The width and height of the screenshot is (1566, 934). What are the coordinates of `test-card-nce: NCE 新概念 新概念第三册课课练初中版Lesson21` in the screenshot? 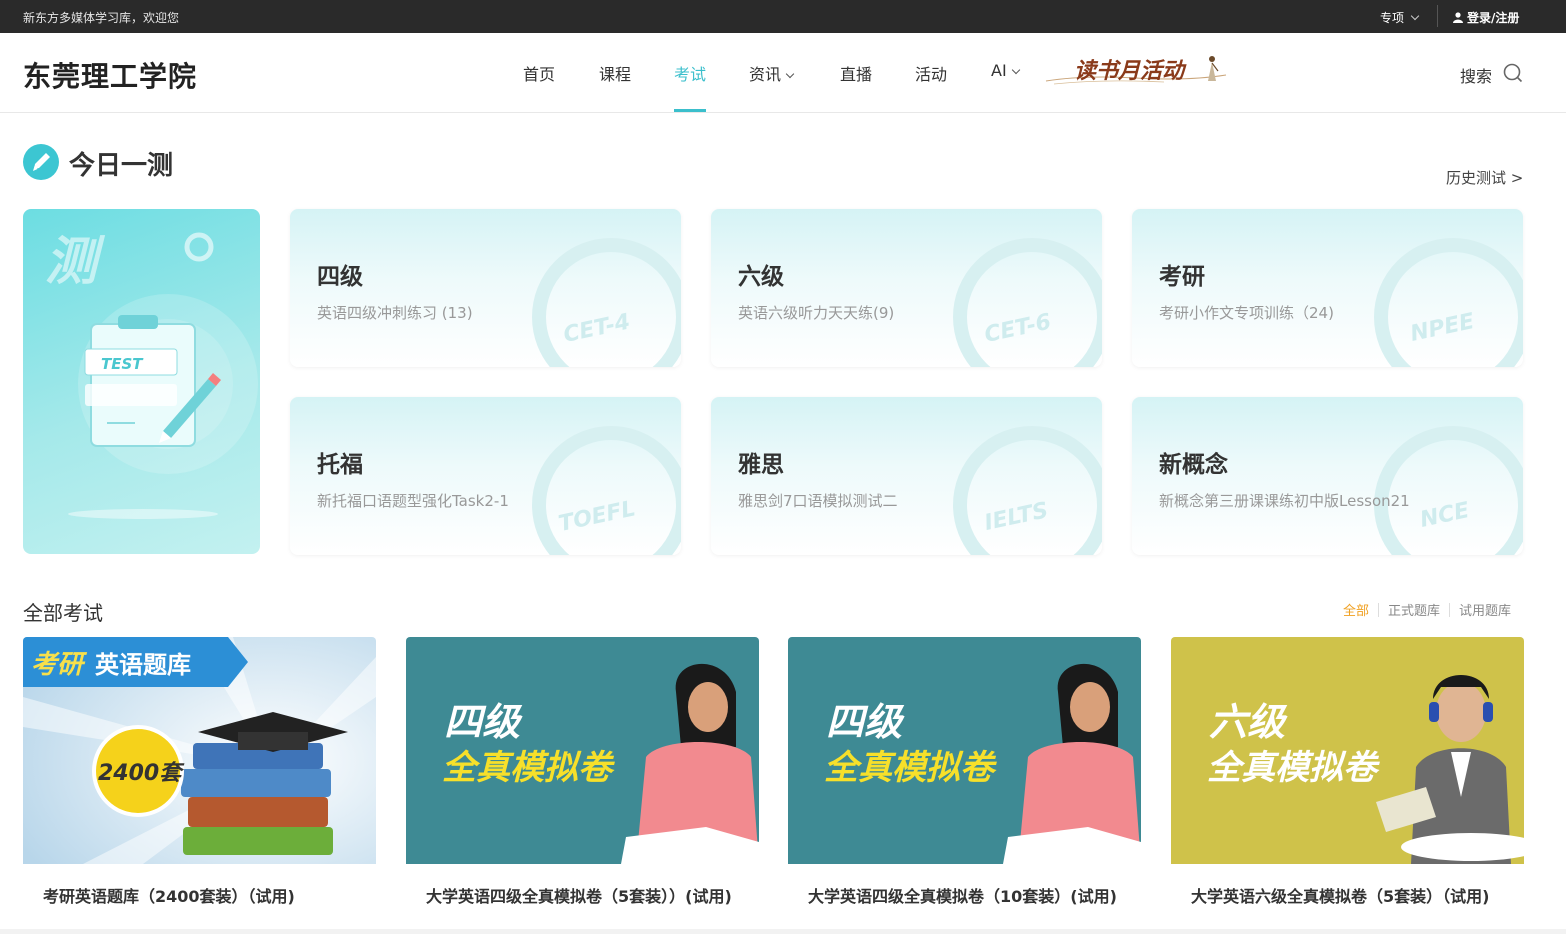 It's located at (1327, 476).